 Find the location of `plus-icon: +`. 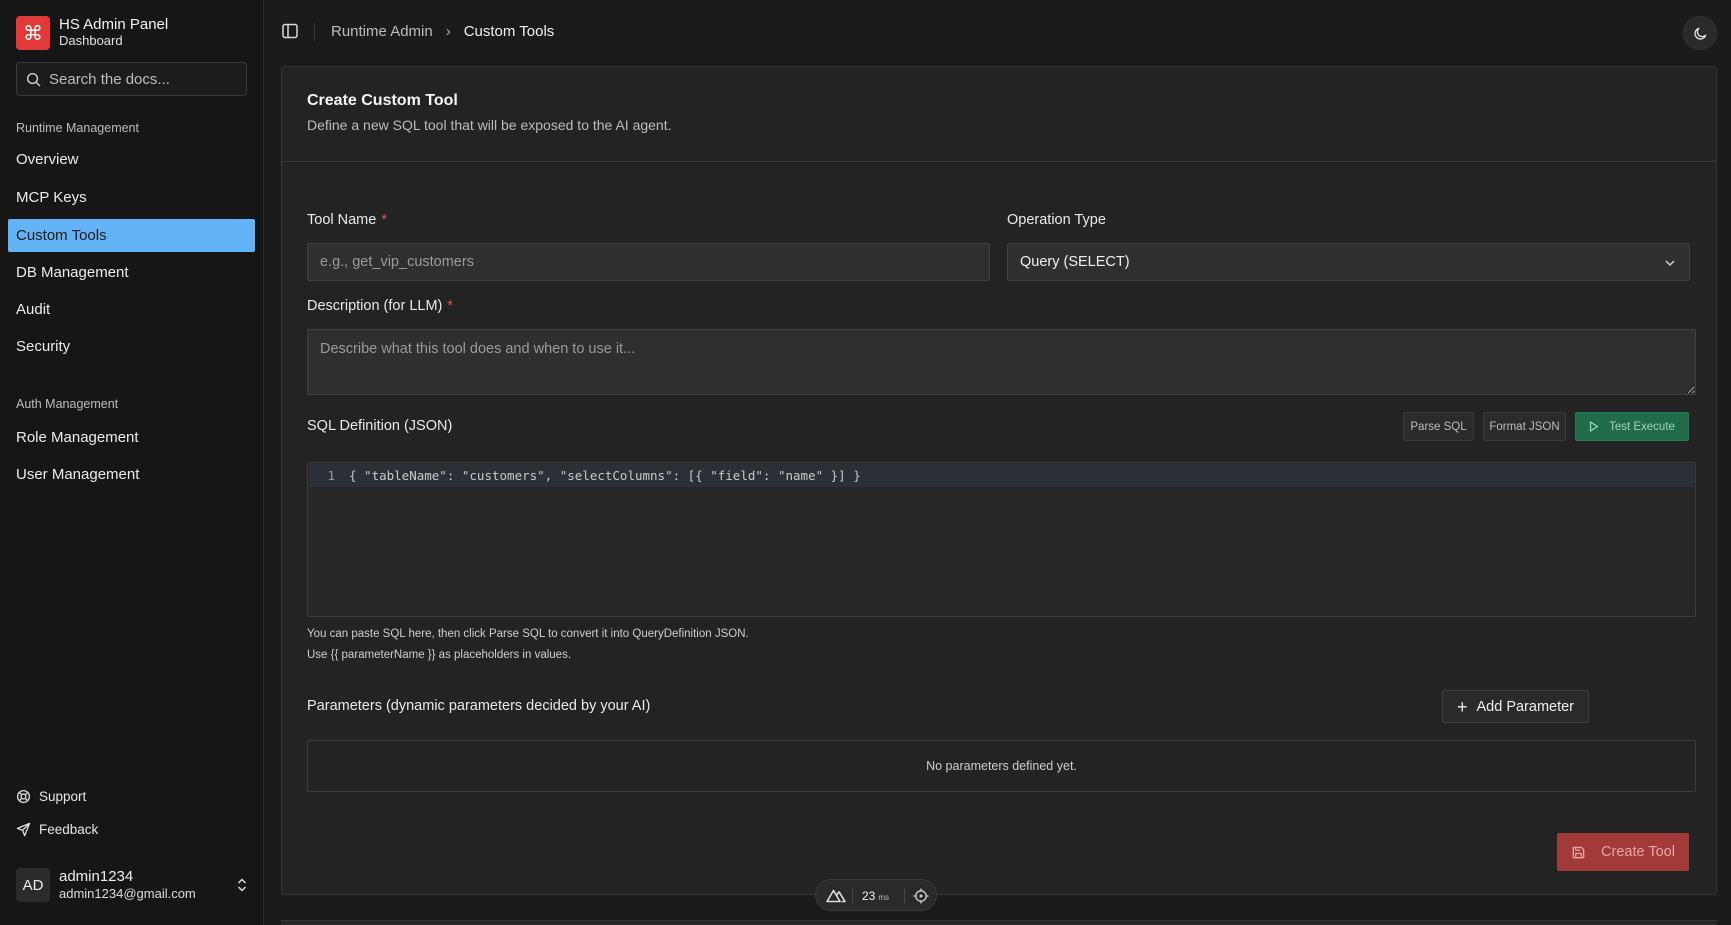

plus-icon: + is located at coordinates (1462, 706).